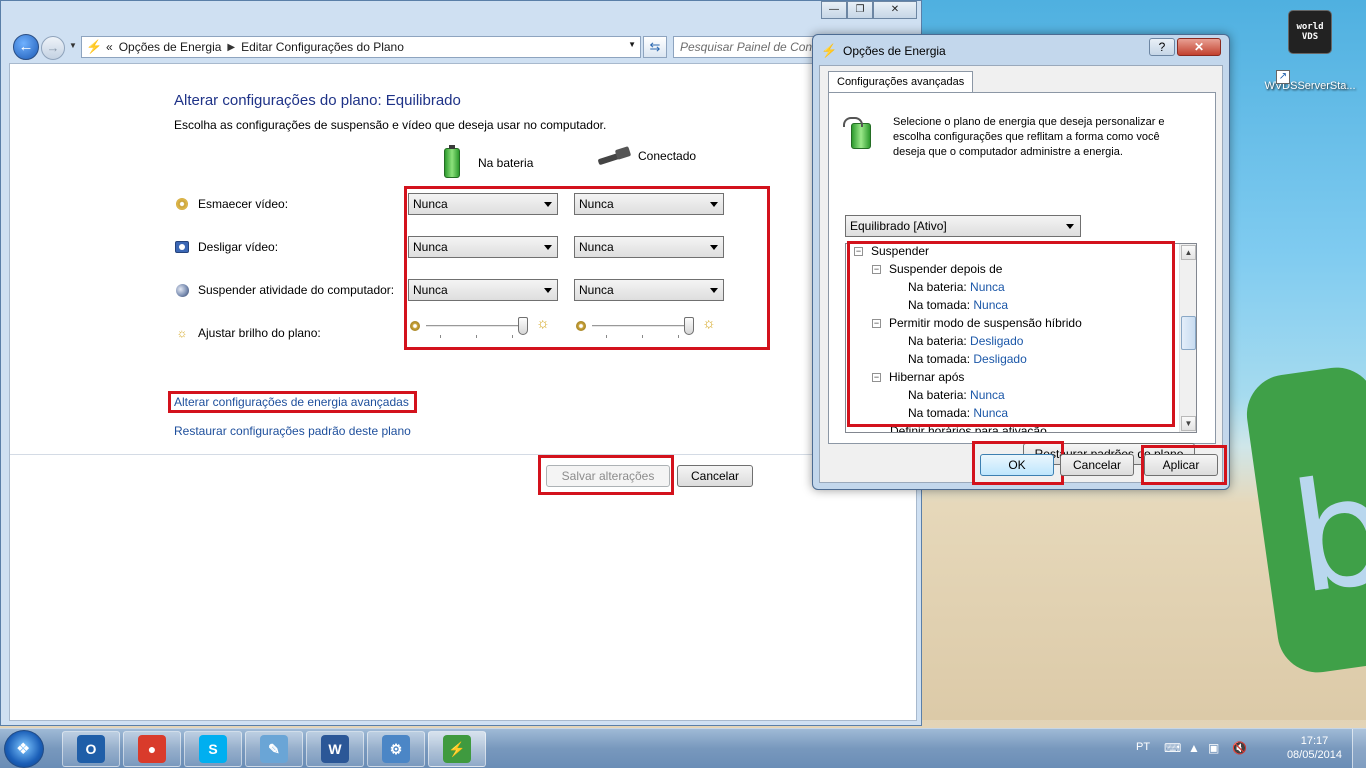 The height and width of the screenshot is (768, 1366). I want to click on taskbar-app-chrome: ●, so click(152, 749).